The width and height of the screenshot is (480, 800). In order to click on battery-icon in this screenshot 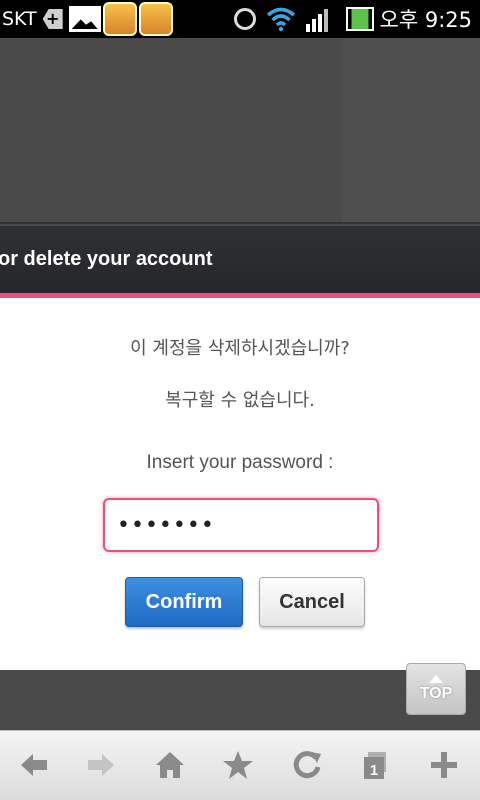, I will do `click(359, 19)`.